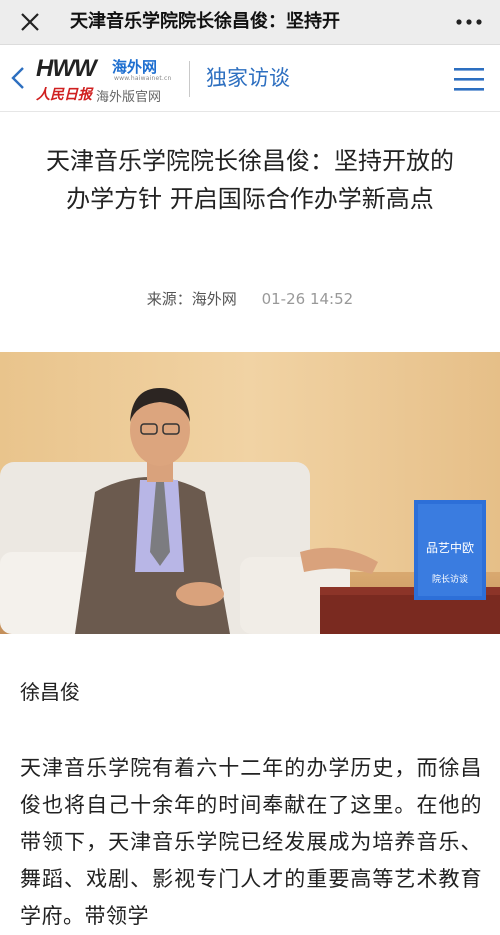 The image size is (500, 935). What do you see at coordinates (129, 97) in the screenshot?
I see `logo-sub-text: 海外版官网` at bounding box center [129, 97].